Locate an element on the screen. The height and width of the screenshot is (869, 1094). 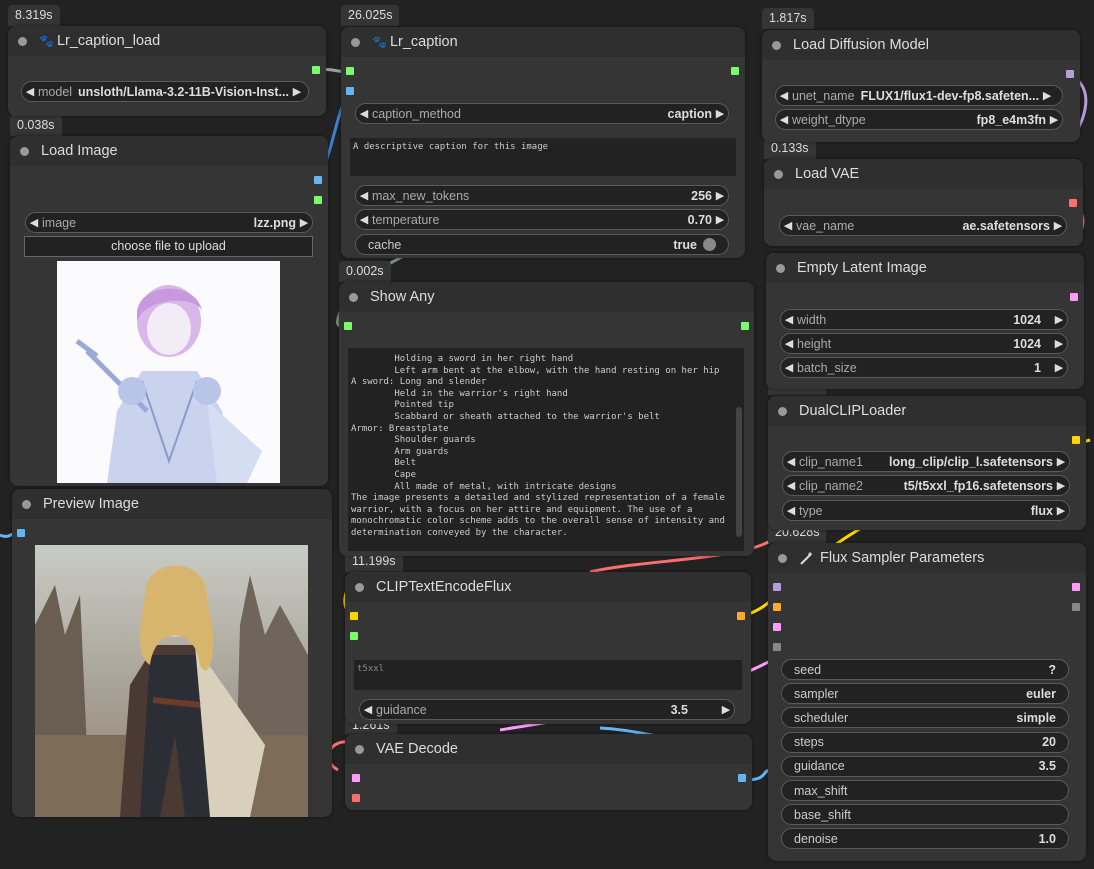
node-header: 🐾 Lr_caption is located at coordinates (543, 42).